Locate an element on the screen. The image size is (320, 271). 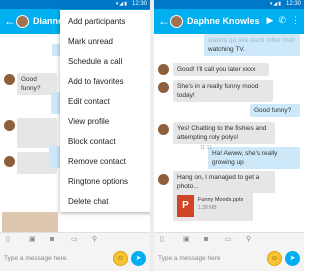
file-name: Funny Moods.pptx is located at coordinates (221, 200).